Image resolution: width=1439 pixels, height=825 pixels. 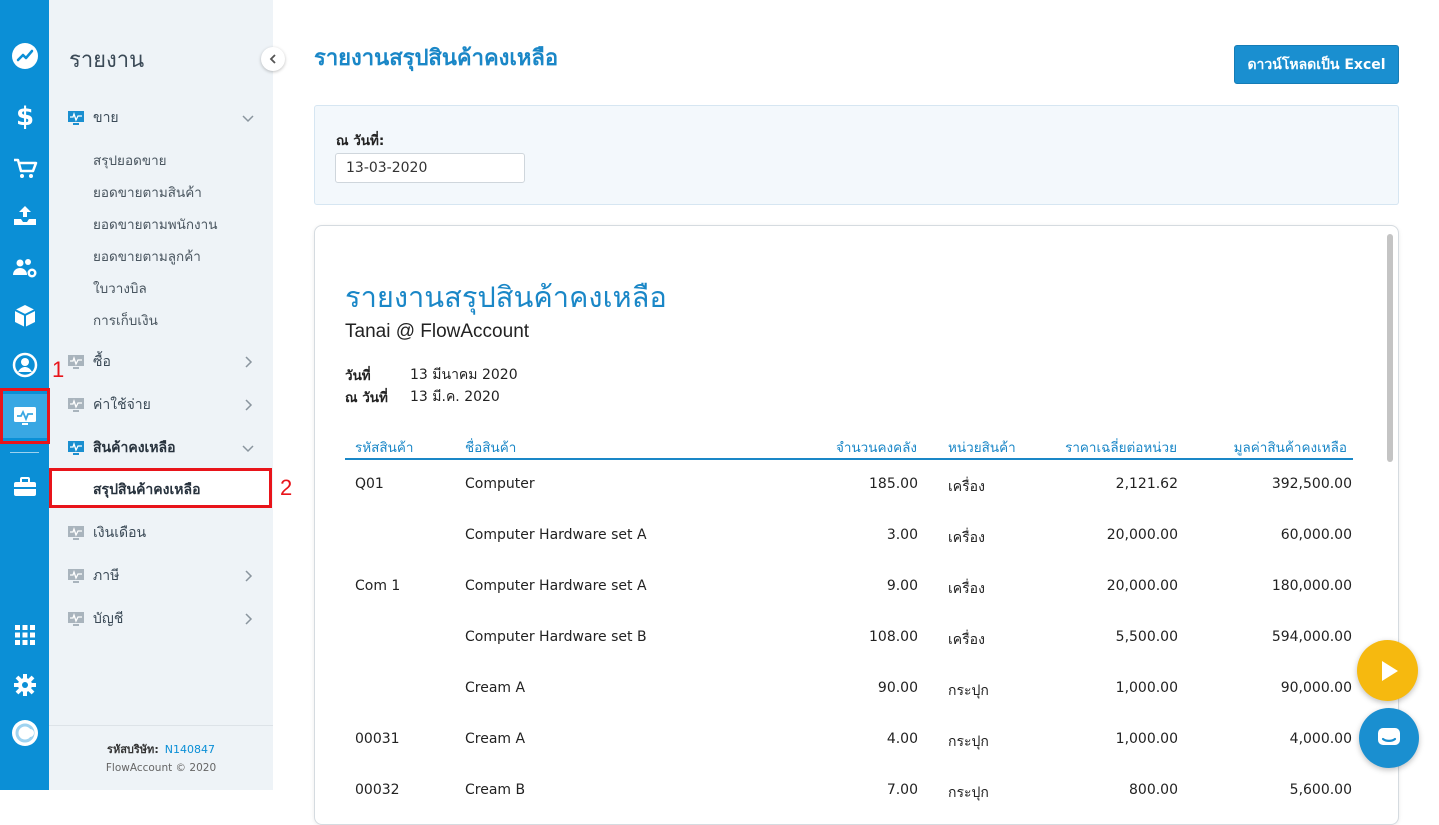 What do you see at coordinates (1146, 688) in the screenshot?
I see `cell-avg-price: 1,000.00` at bounding box center [1146, 688].